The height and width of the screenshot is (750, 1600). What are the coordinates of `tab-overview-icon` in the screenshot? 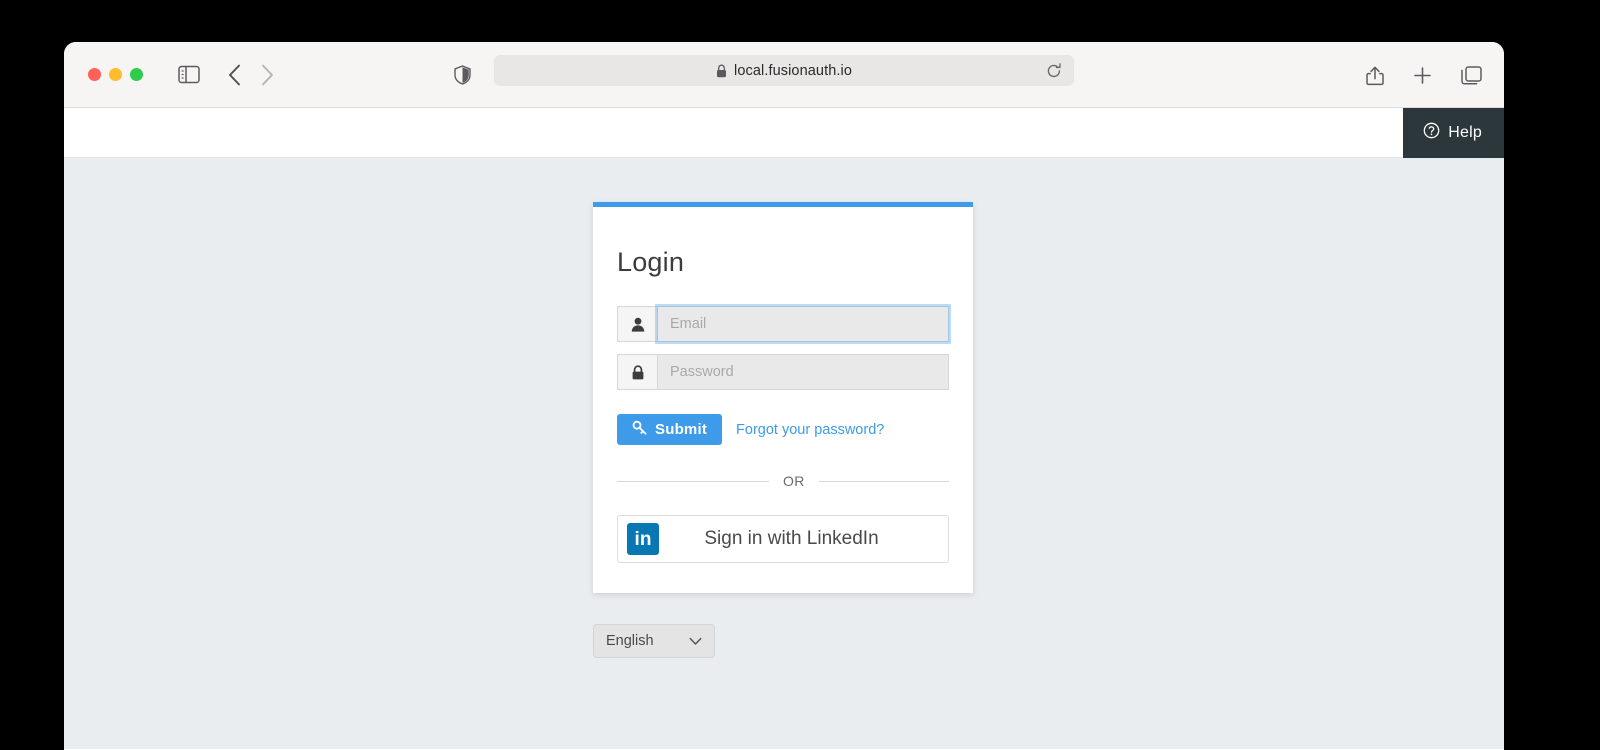 It's located at (1471, 75).